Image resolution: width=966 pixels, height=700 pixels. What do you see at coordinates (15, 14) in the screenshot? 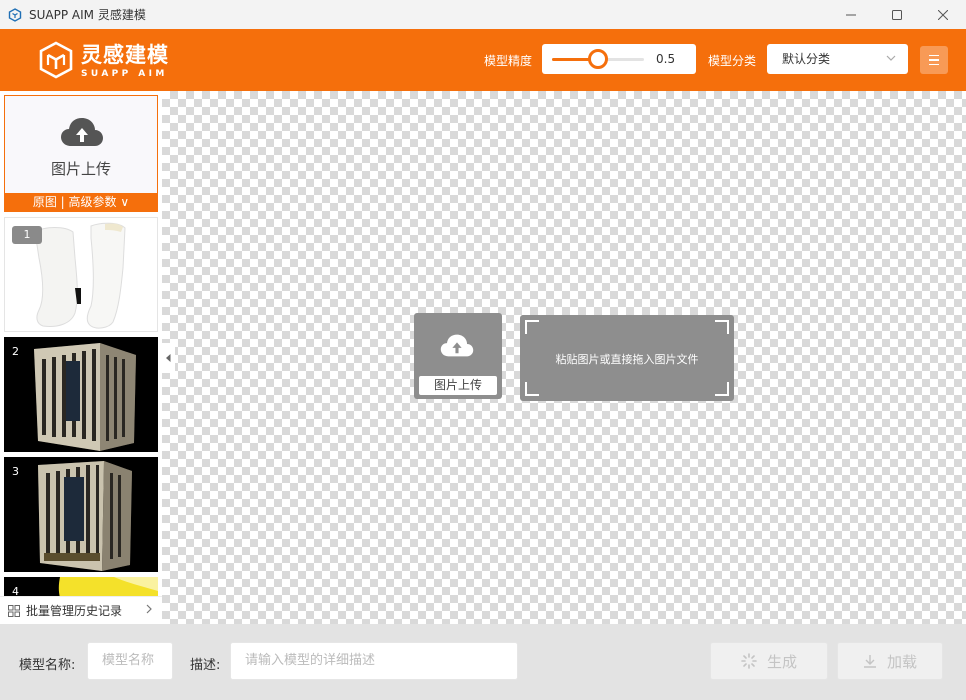
I see `app-icon` at bounding box center [15, 14].